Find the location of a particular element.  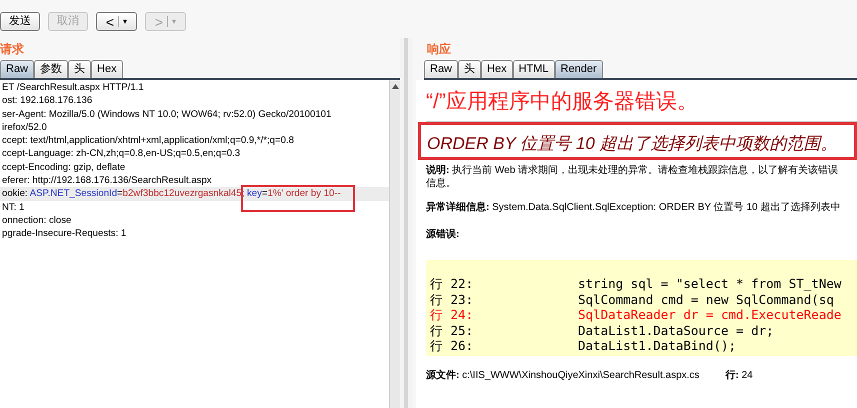

code-line: 行 26: DataList1.DataBind(); is located at coordinates (583, 346).